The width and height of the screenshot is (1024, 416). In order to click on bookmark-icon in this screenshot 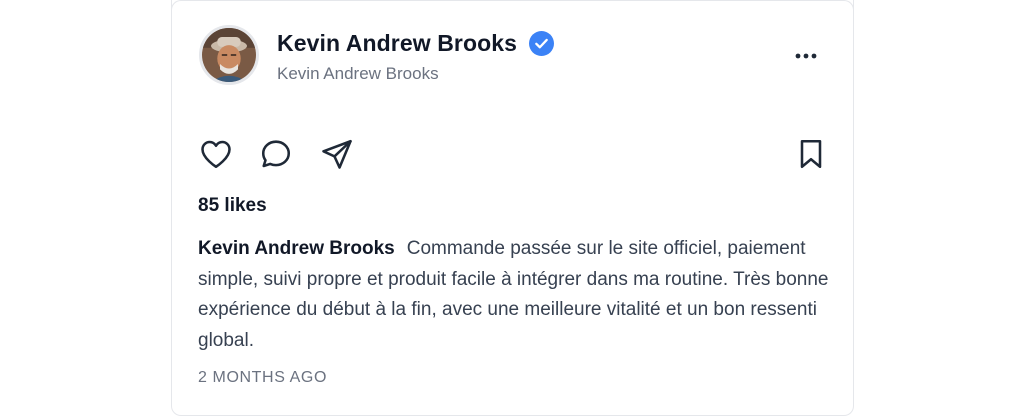, I will do `click(811, 154)`.